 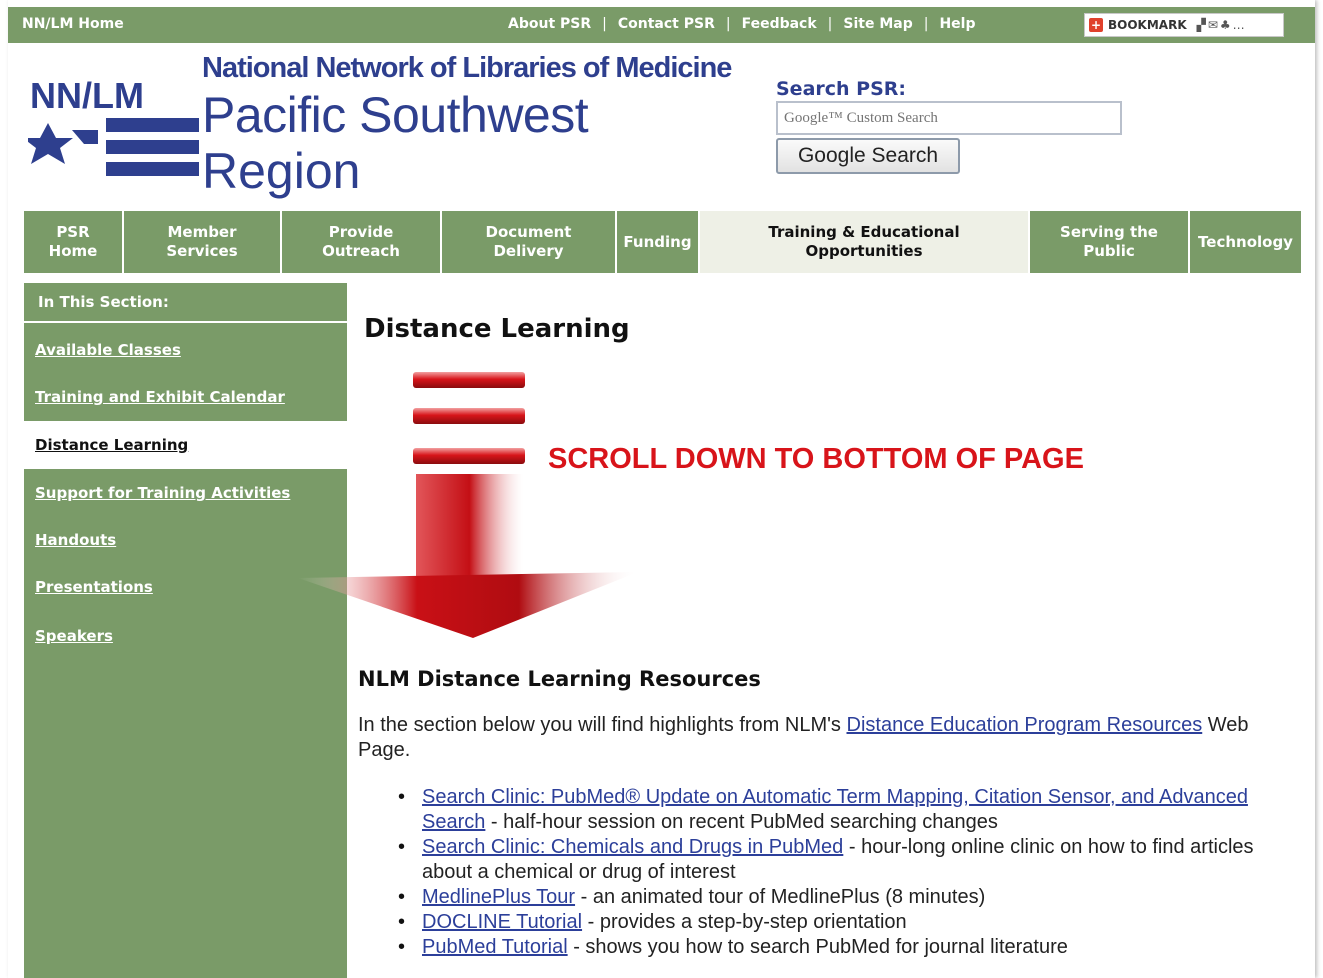 I want to click on tab-serving-the-public: Serving the Public, so click(x=1110, y=242).